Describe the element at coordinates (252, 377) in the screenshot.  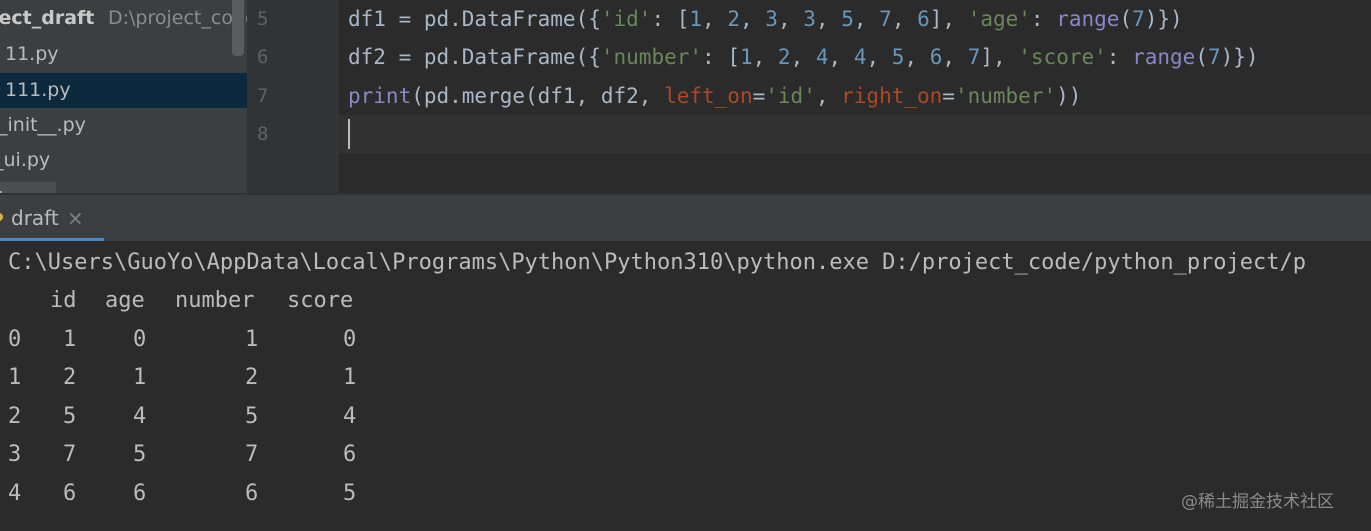
I see `table-cell: 2` at that location.